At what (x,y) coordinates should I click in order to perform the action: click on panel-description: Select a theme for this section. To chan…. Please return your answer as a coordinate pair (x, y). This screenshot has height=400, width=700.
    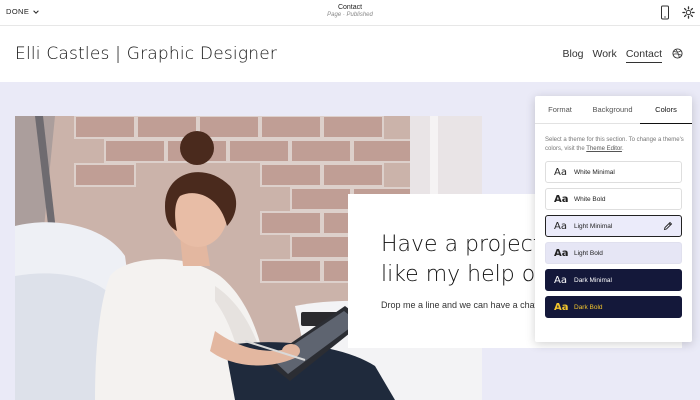
    Looking at the image, I should click on (615, 144).